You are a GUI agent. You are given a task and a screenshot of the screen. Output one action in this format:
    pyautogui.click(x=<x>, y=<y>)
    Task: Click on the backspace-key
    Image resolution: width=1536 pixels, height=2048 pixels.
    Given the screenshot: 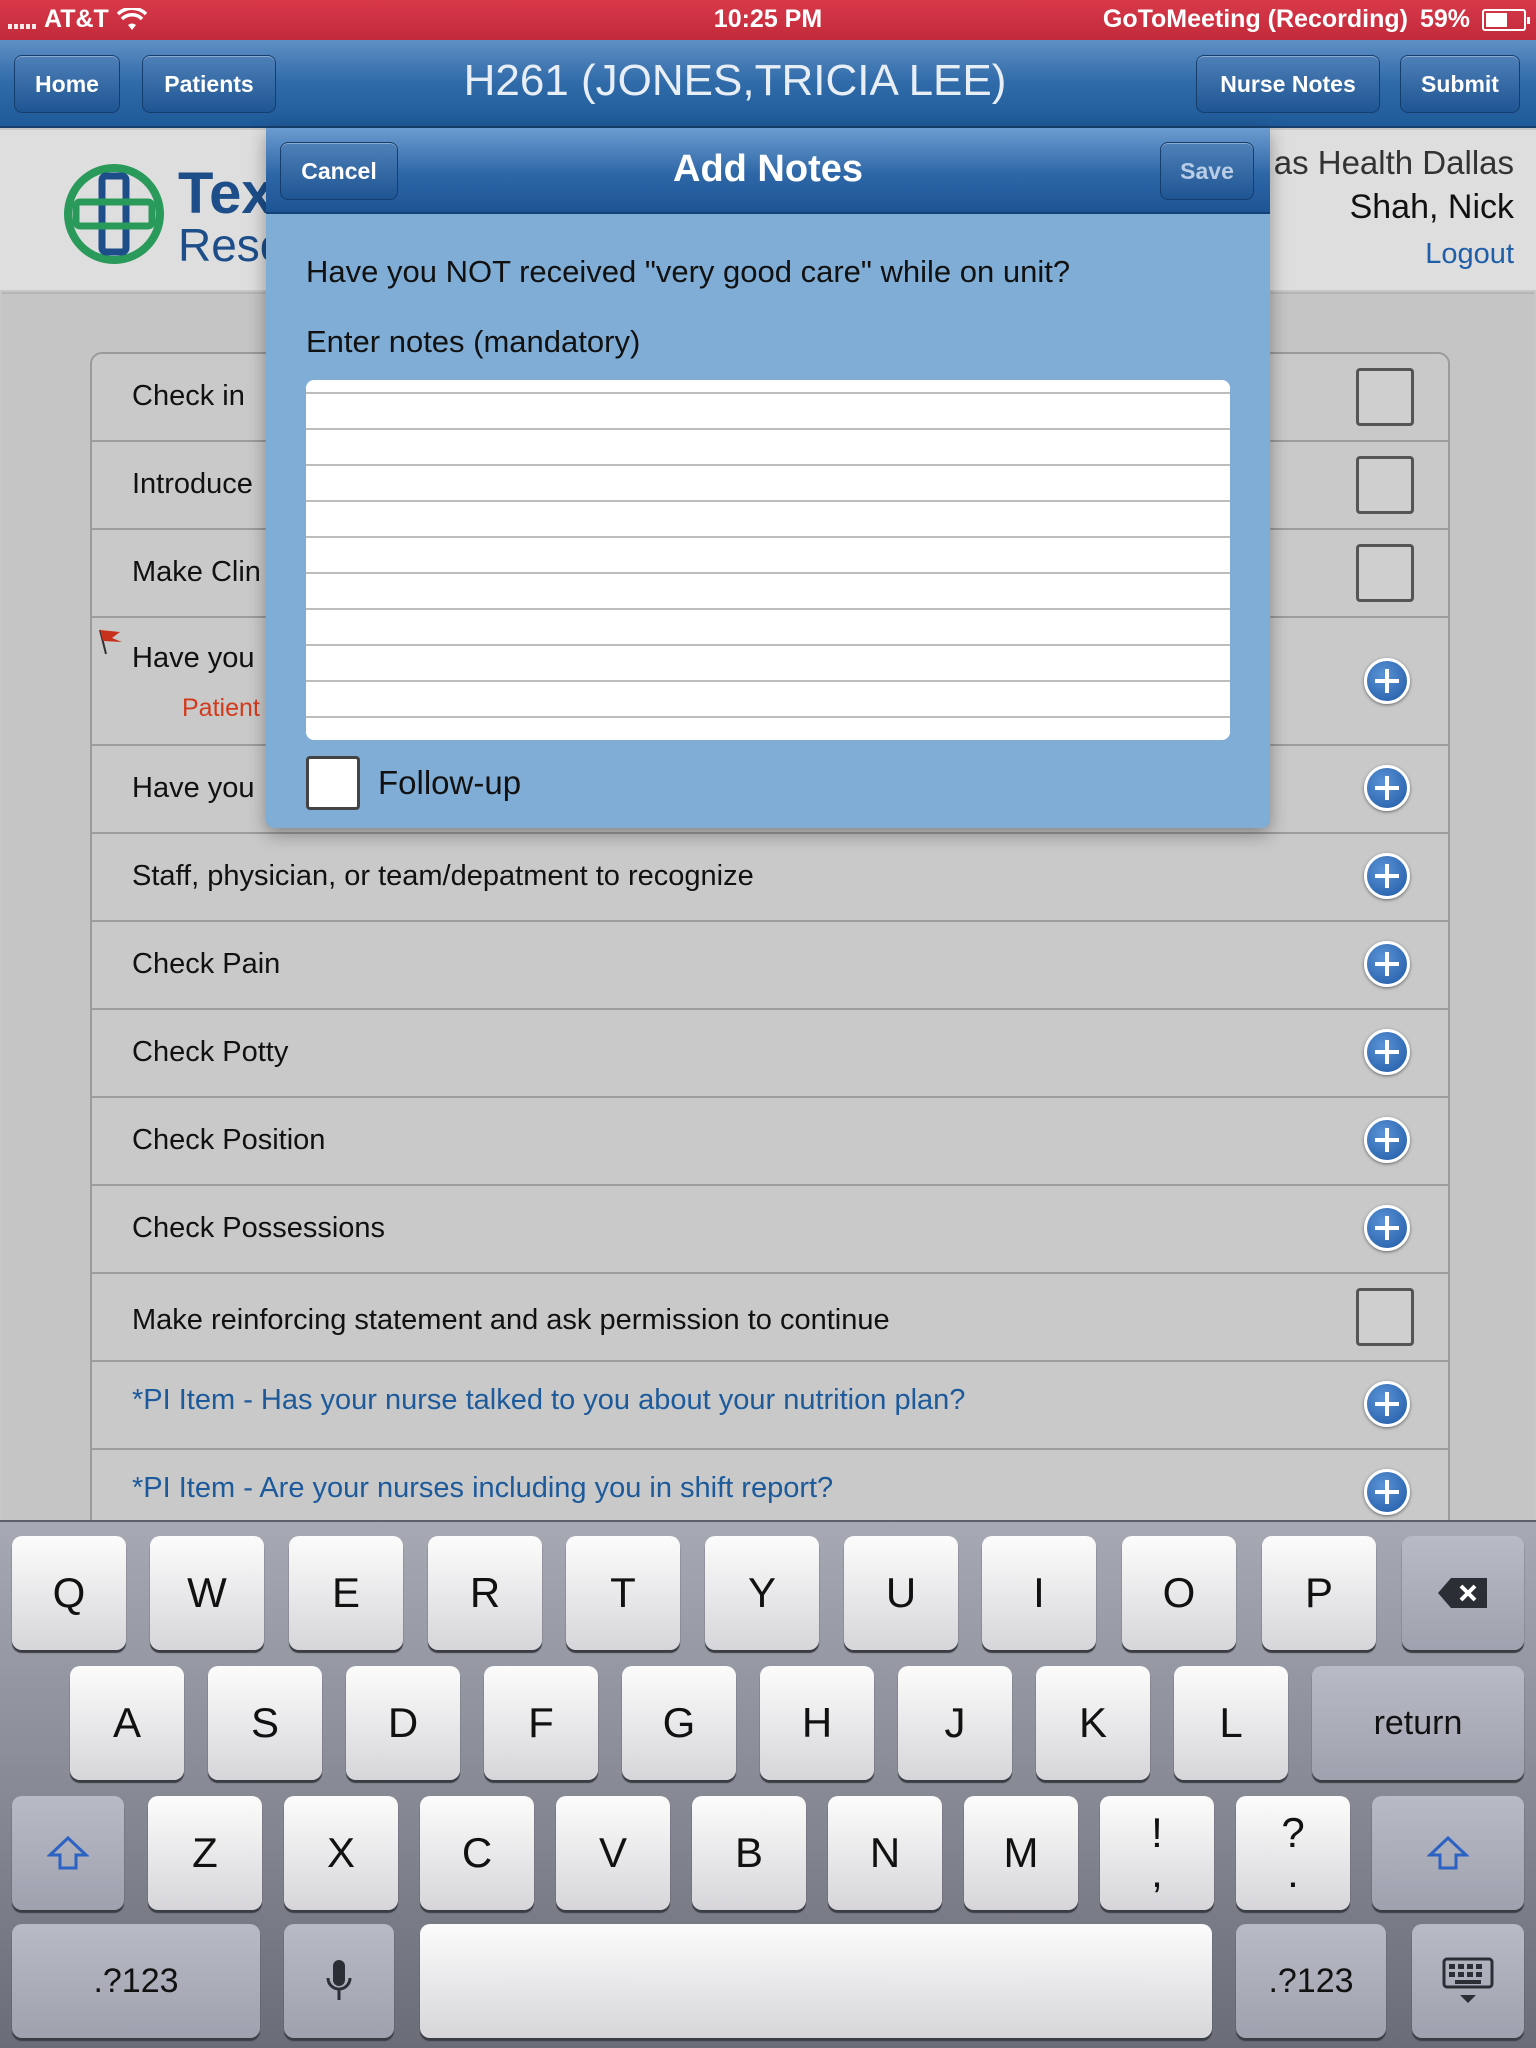 What is the action you would take?
    pyautogui.click(x=1463, y=1593)
    